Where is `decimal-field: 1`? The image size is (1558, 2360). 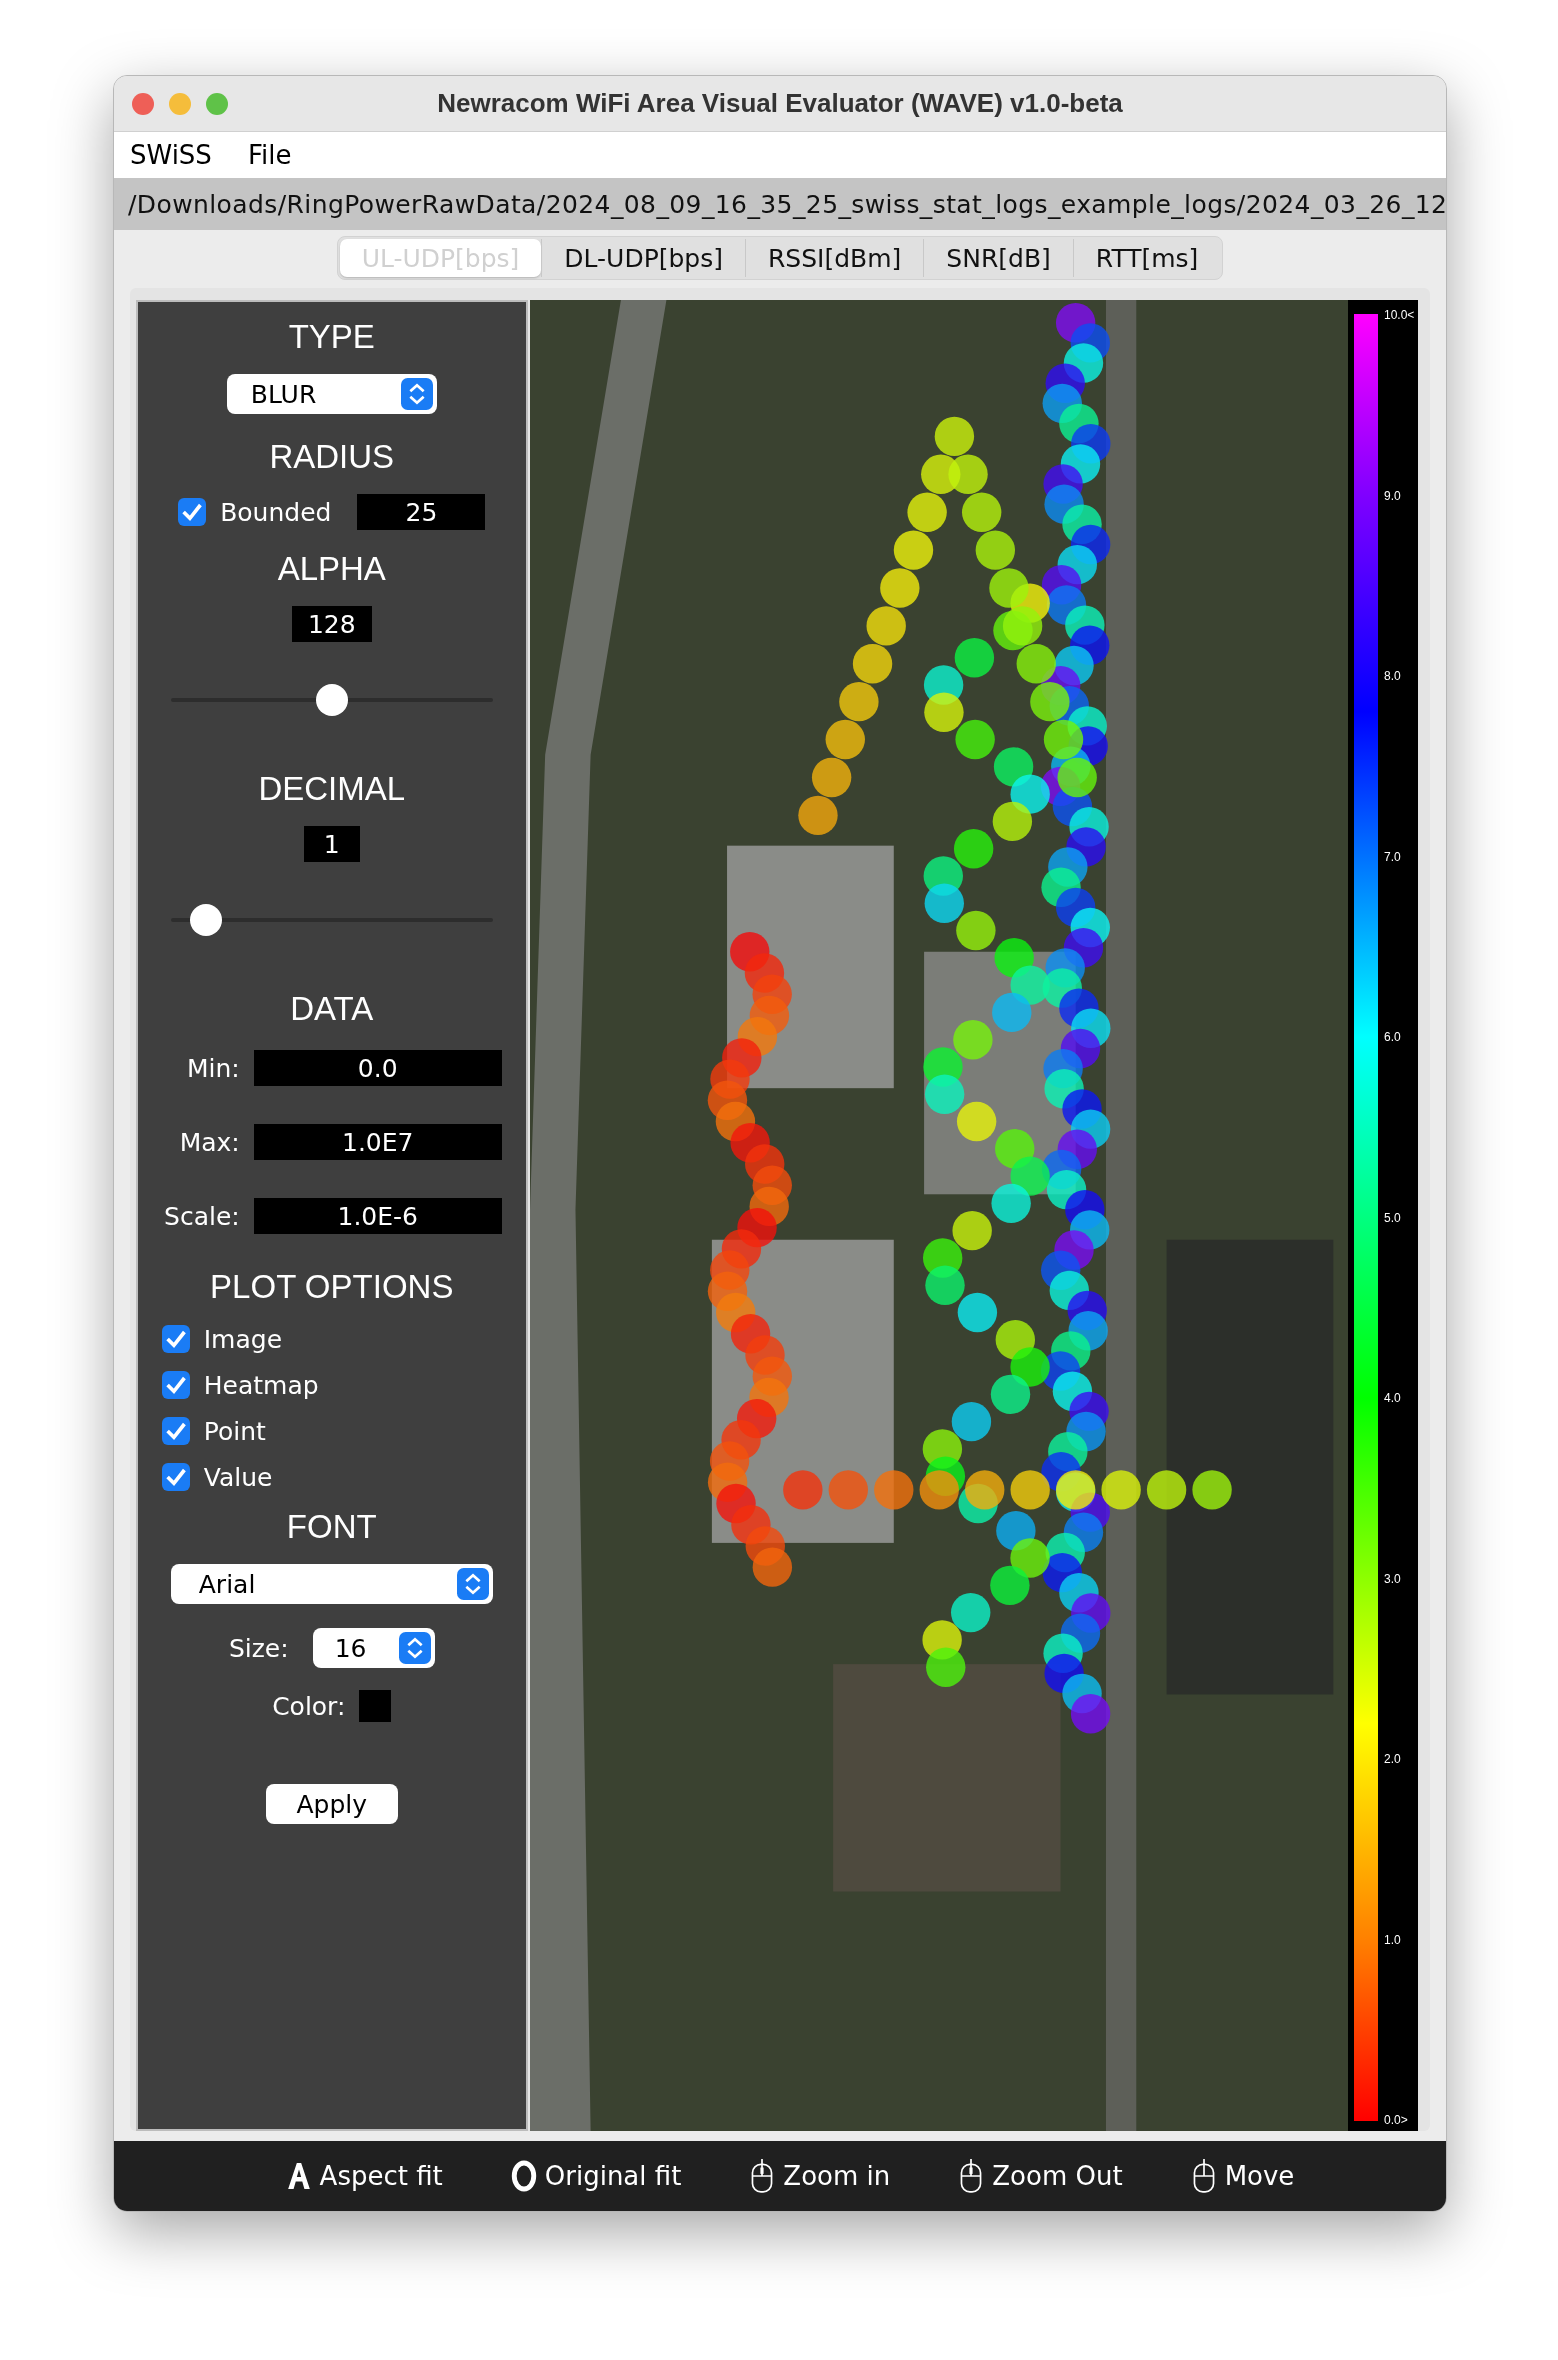 decimal-field: 1 is located at coordinates (331, 844).